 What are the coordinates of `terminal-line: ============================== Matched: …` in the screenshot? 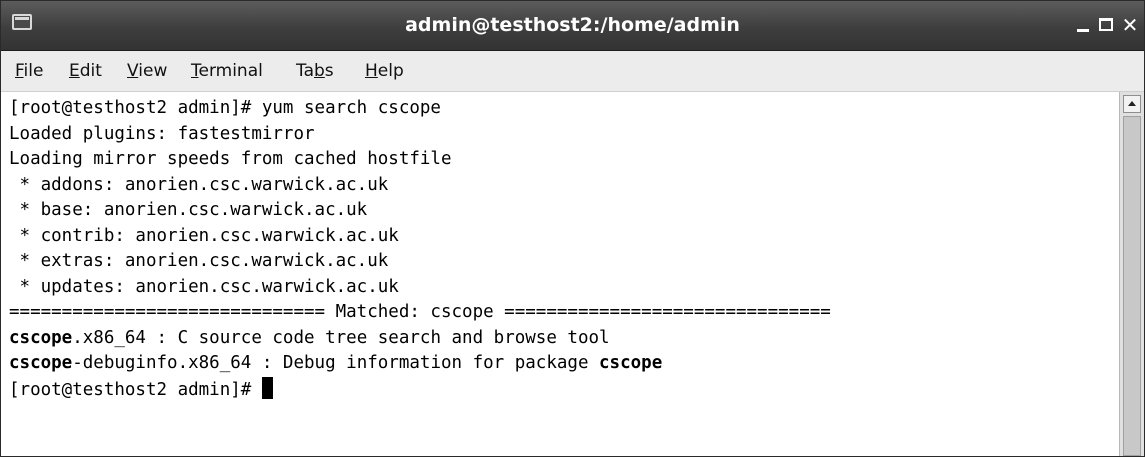 It's located at (420, 313).